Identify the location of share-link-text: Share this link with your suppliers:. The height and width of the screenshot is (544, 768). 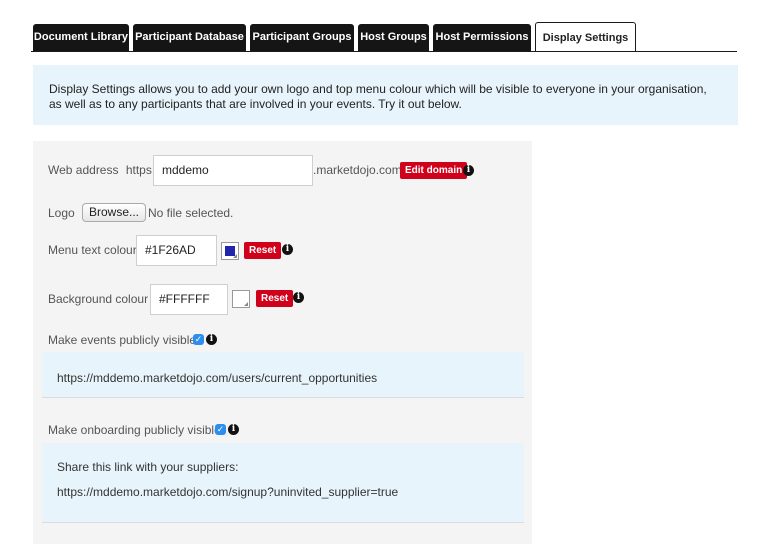
(148, 467).